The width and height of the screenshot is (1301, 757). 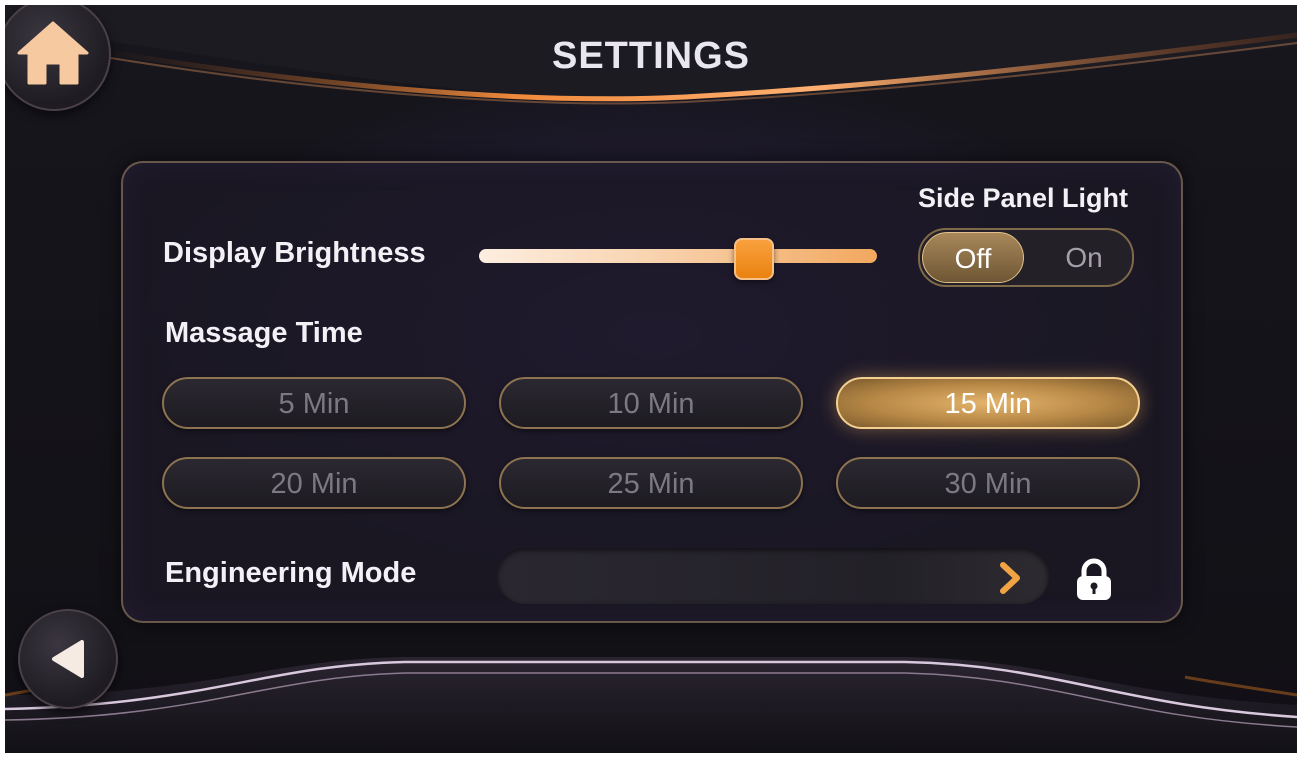 I want to click on chevron-right-icon, so click(x=1011, y=578).